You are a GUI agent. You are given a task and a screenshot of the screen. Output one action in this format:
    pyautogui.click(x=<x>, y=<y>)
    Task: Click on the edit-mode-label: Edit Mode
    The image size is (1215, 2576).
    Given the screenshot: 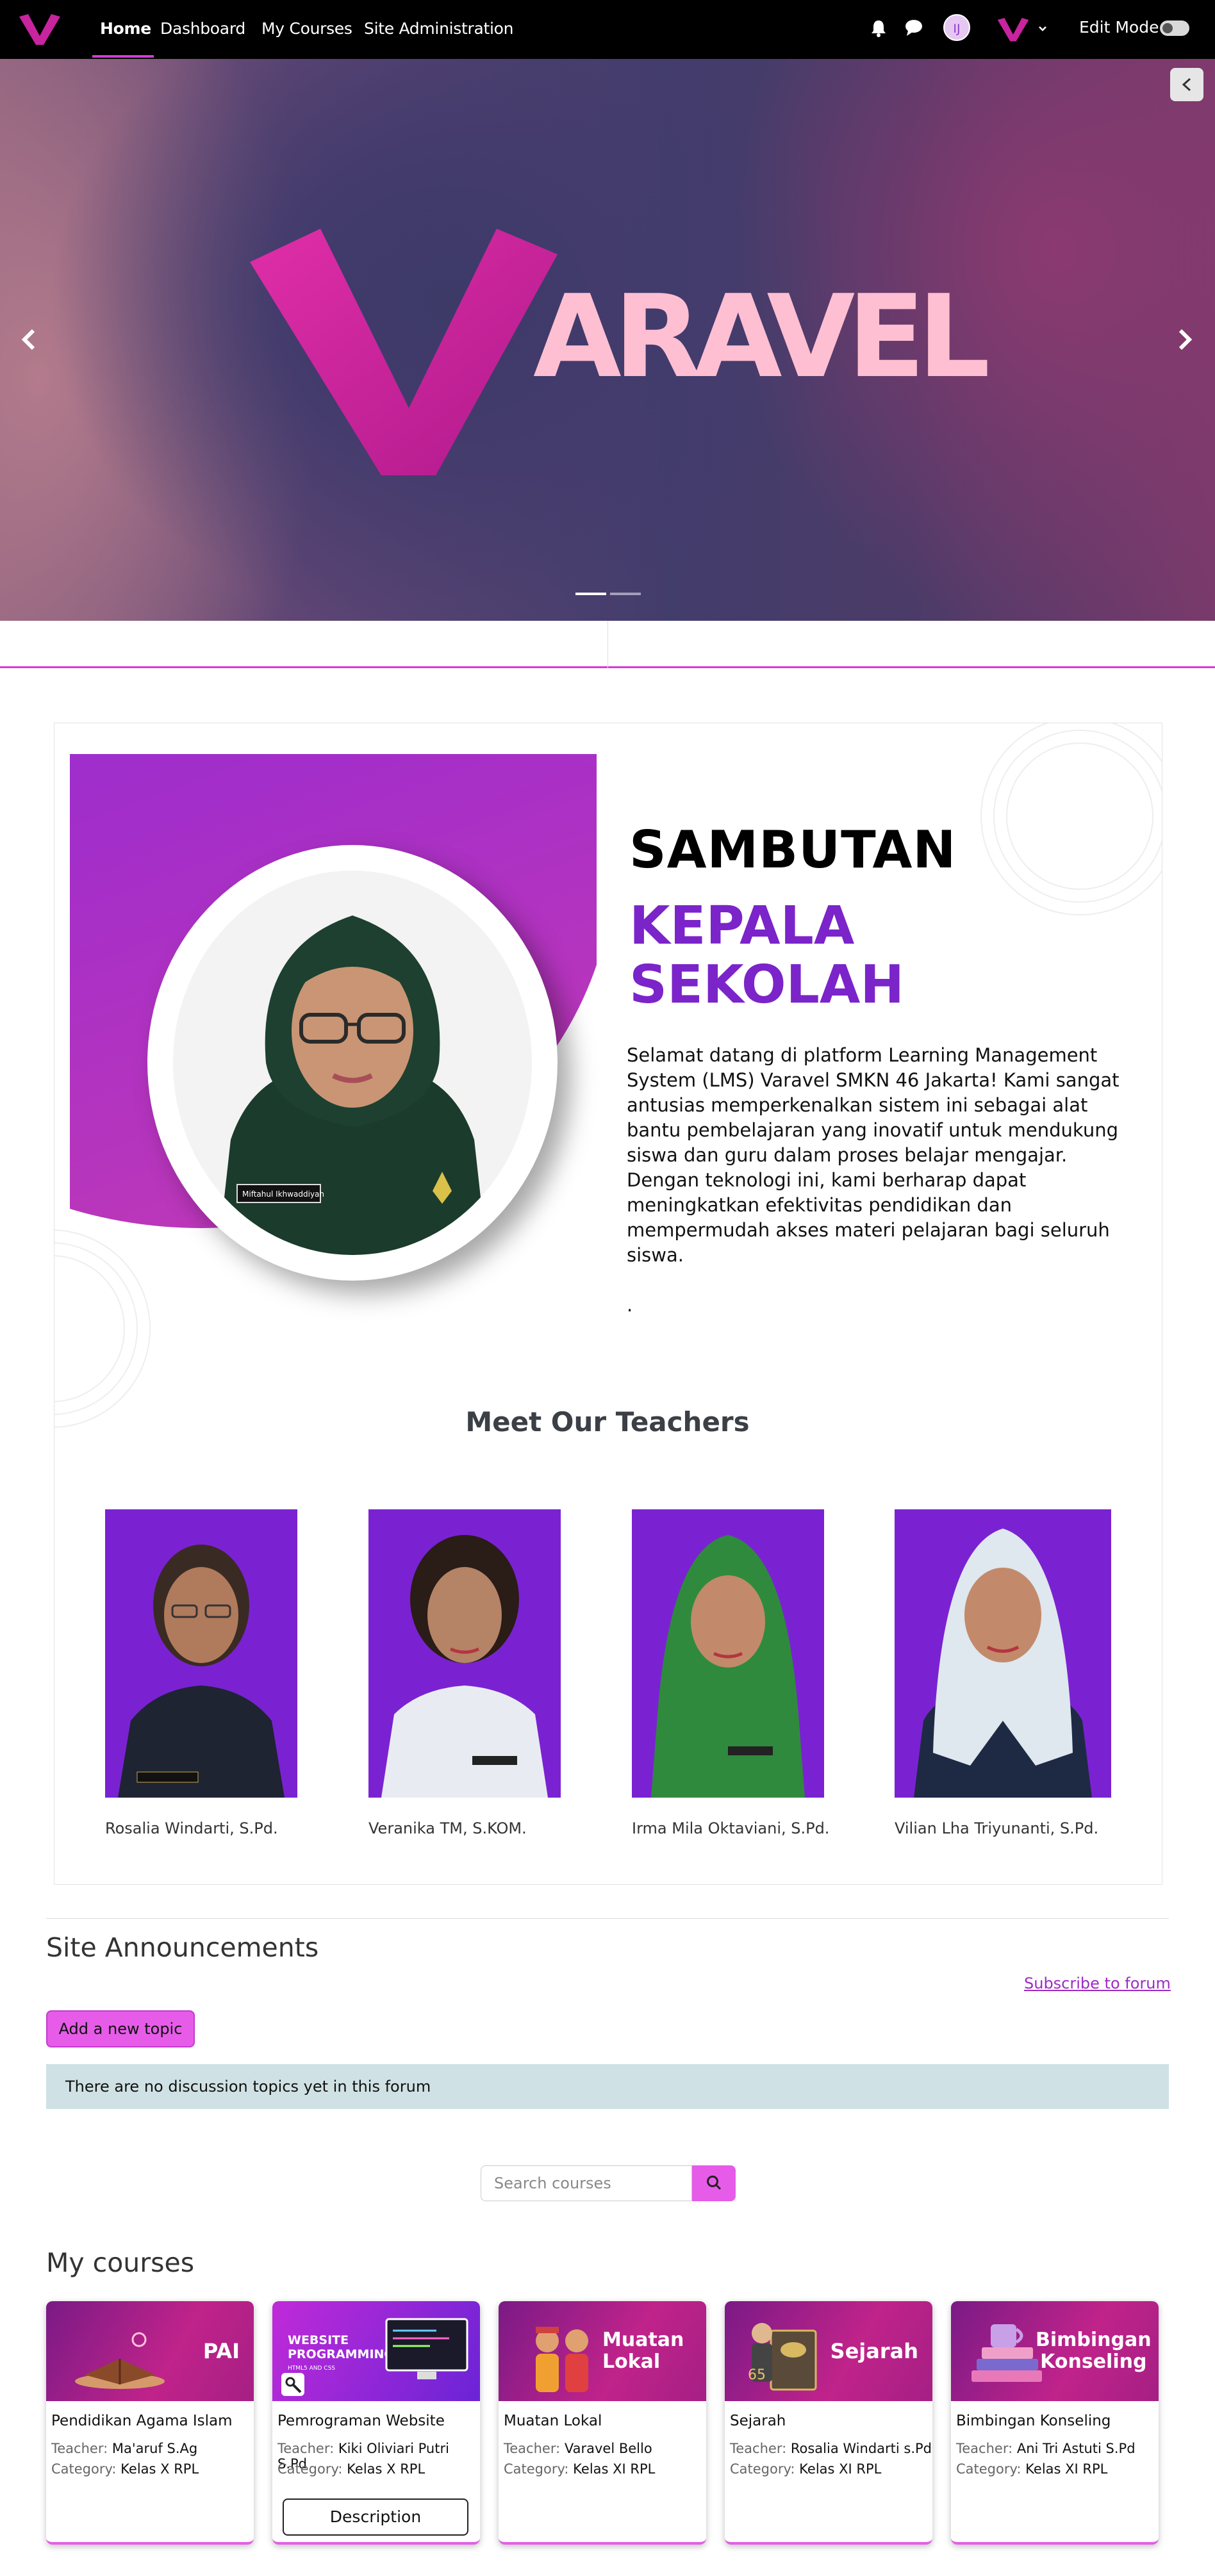 What is the action you would take?
    pyautogui.click(x=1119, y=27)
    